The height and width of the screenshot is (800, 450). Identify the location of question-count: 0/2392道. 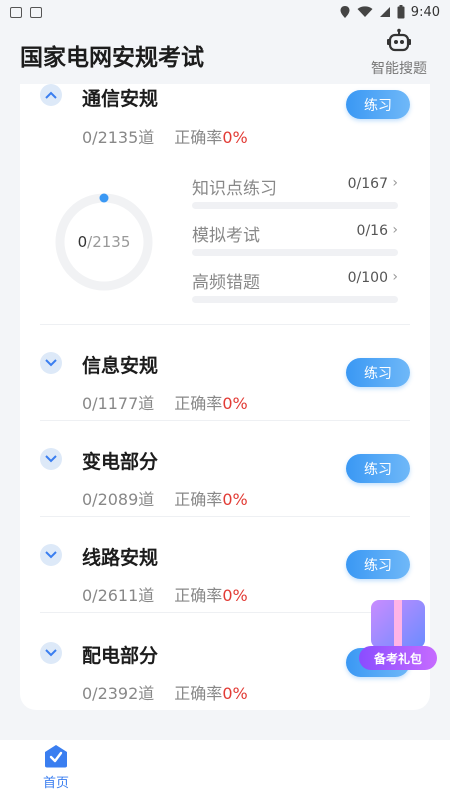
(118, 693).